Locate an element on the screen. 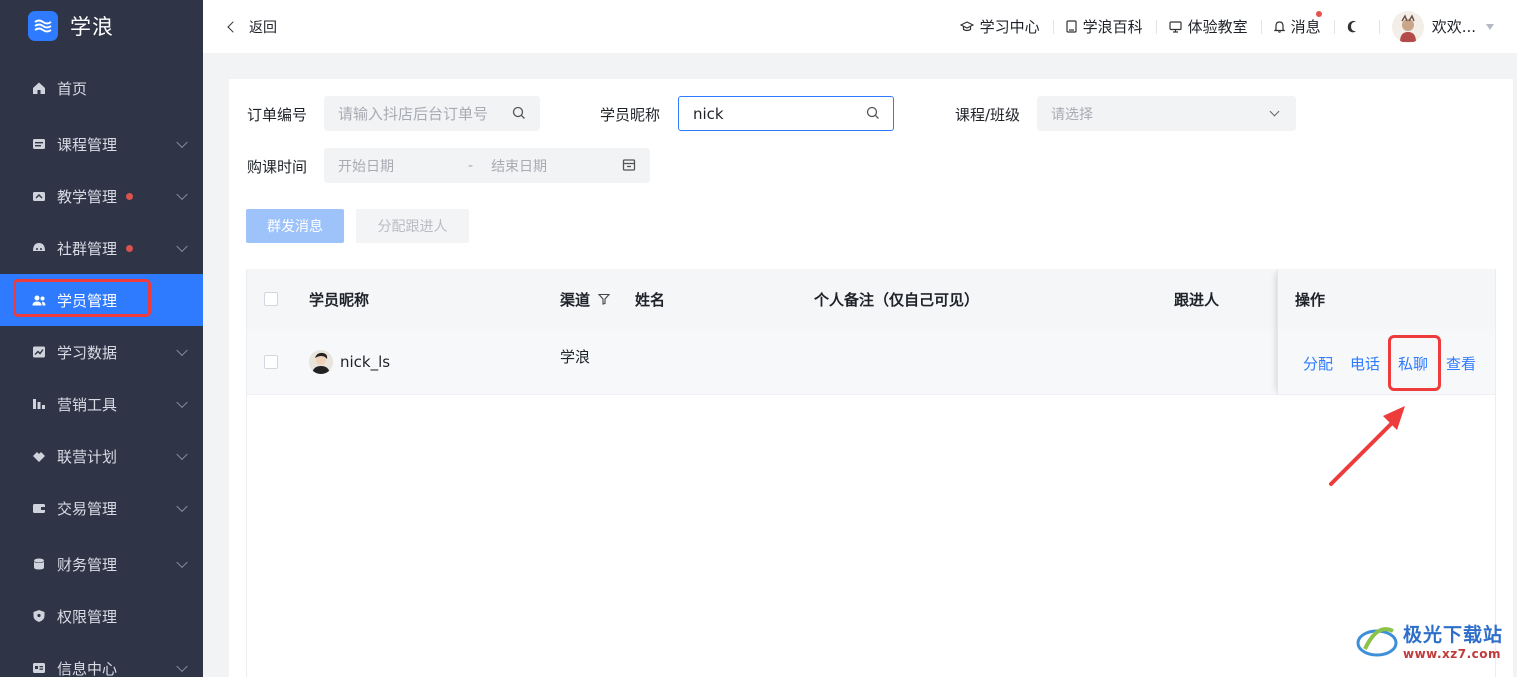 The height and width of the screenshot is (677, 1517). top-link-label: 学浪百科 is located at coordinates (1112, 27).